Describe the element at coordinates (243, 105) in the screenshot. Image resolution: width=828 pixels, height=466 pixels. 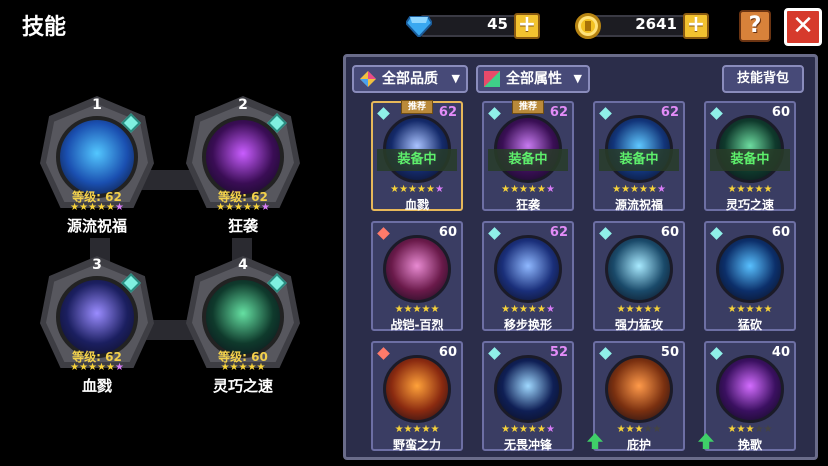
I see `slot-number: 2` at that location.